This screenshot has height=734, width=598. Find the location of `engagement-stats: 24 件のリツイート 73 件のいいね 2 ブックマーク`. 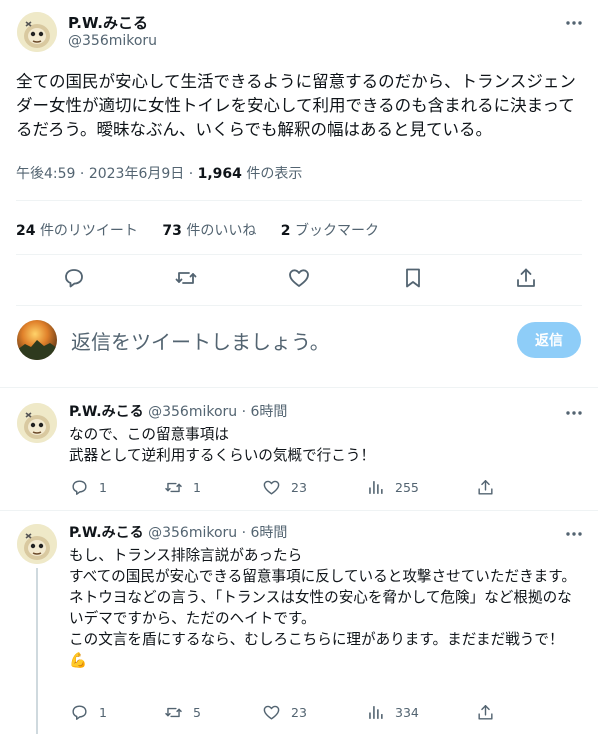

engagement-stats: 24 件のリツイート 73 件のいいね 2 ブックマーク is located at coordinates (207, 230).